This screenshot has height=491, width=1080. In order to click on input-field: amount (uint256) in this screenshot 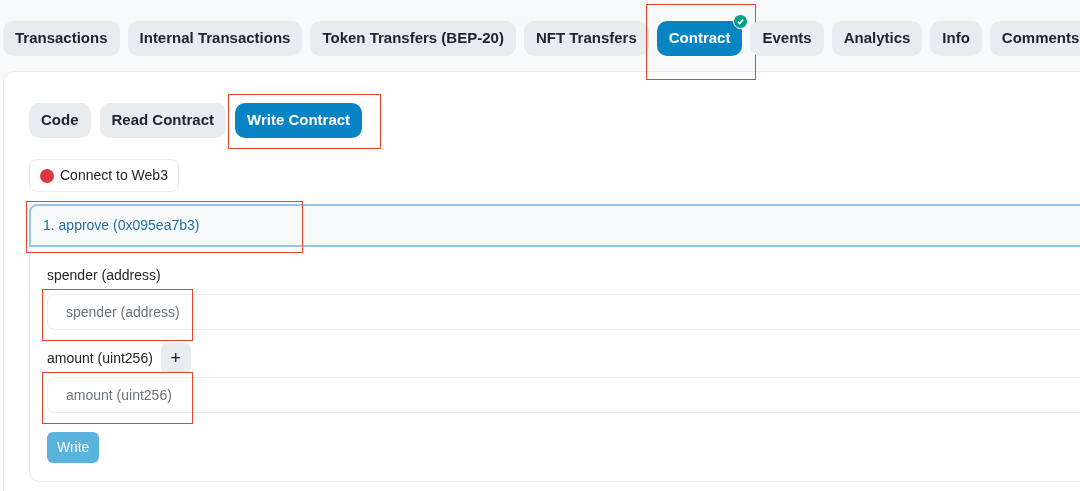, I will do `click(563, 395)`.